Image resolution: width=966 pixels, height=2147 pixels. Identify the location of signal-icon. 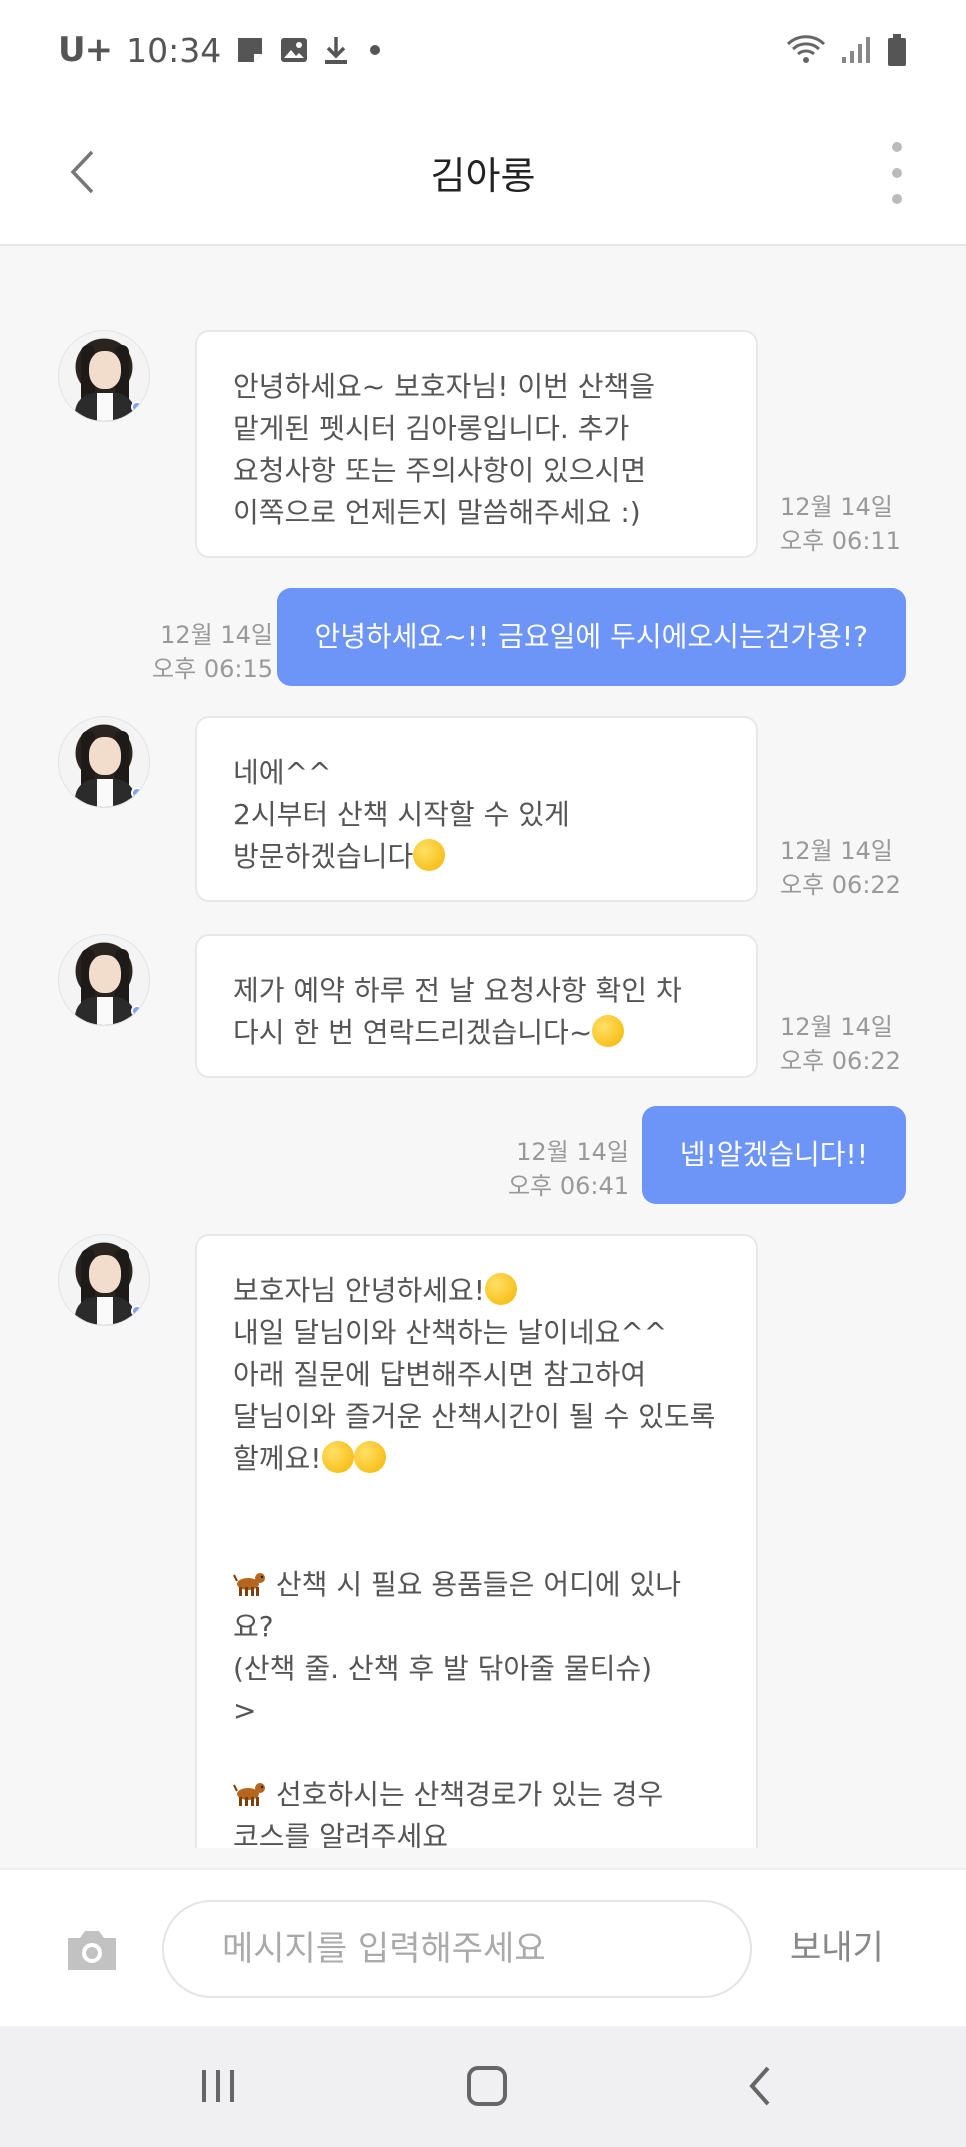
(856, 50).